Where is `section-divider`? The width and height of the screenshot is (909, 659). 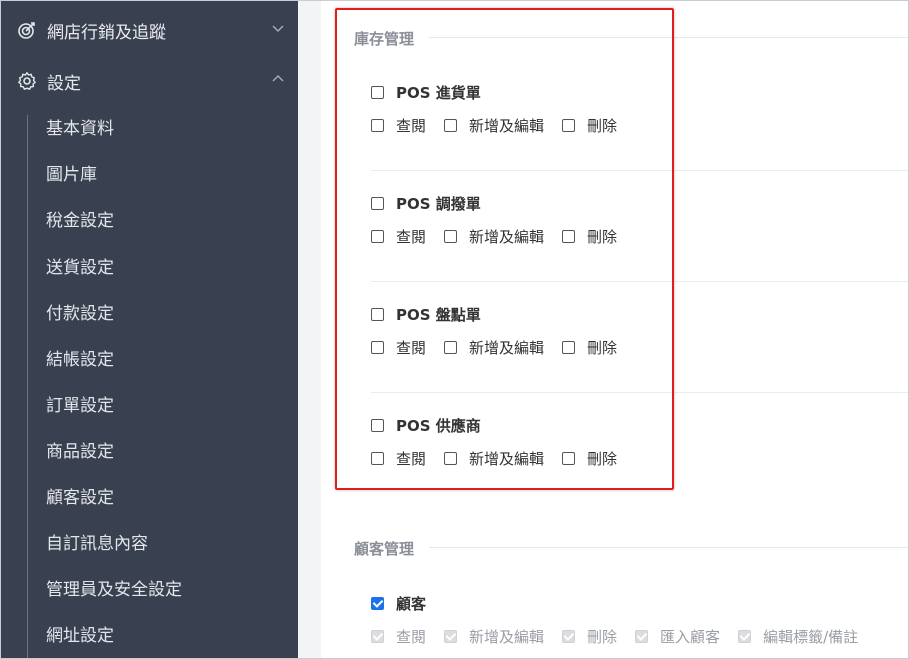 section-divider is located at coordinates (668, 547).